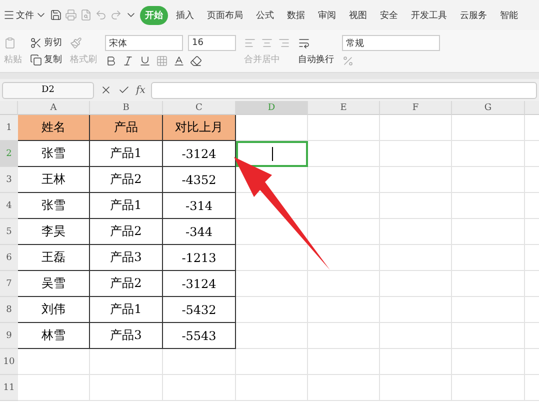  What do you see at coordinates (327, 15) in the screenshot?
I see `ribbon-tab: 审阅` at bounding box center [327, 15].